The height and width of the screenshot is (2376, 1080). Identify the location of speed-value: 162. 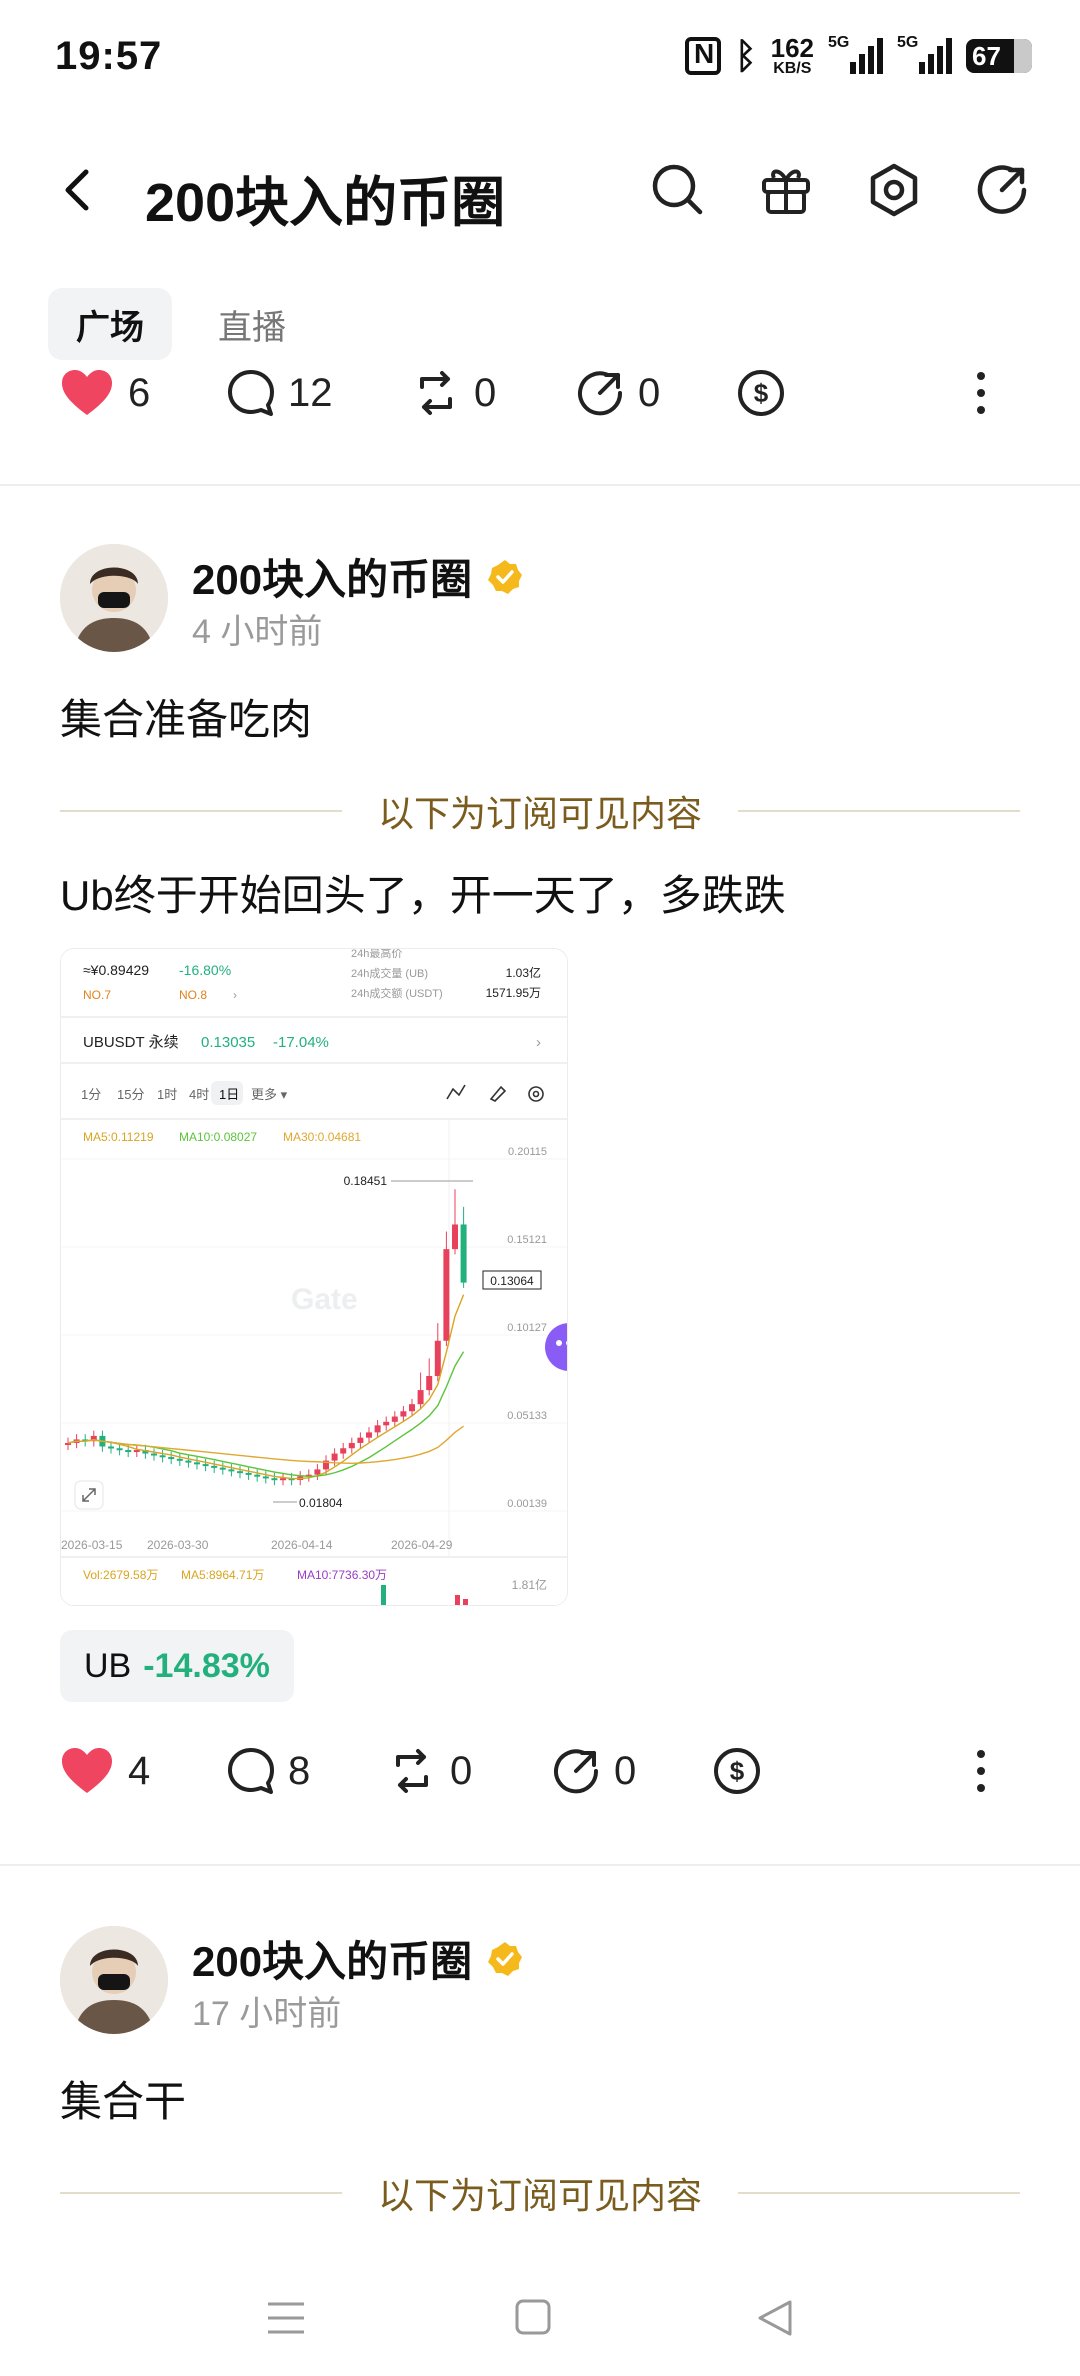
(792, 48).